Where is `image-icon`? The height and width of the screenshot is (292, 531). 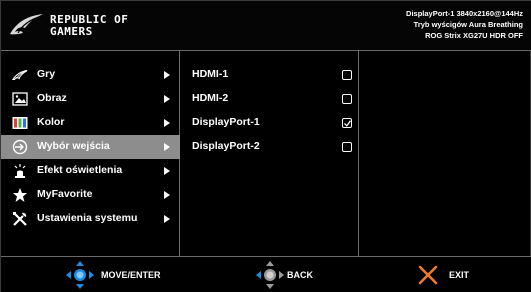 image-icon is located at coordinates (20, 99).